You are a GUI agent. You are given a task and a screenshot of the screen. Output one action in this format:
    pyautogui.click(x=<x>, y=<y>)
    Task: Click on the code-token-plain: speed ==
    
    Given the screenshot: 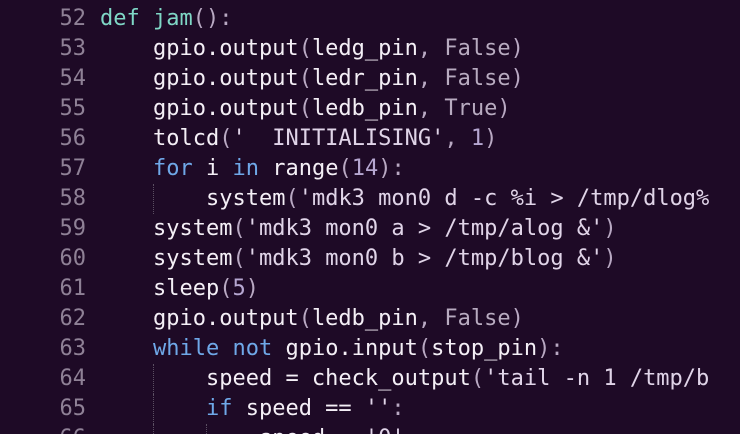 What is the action you would take?
    pyautogui.click(x=298, y=408)
    